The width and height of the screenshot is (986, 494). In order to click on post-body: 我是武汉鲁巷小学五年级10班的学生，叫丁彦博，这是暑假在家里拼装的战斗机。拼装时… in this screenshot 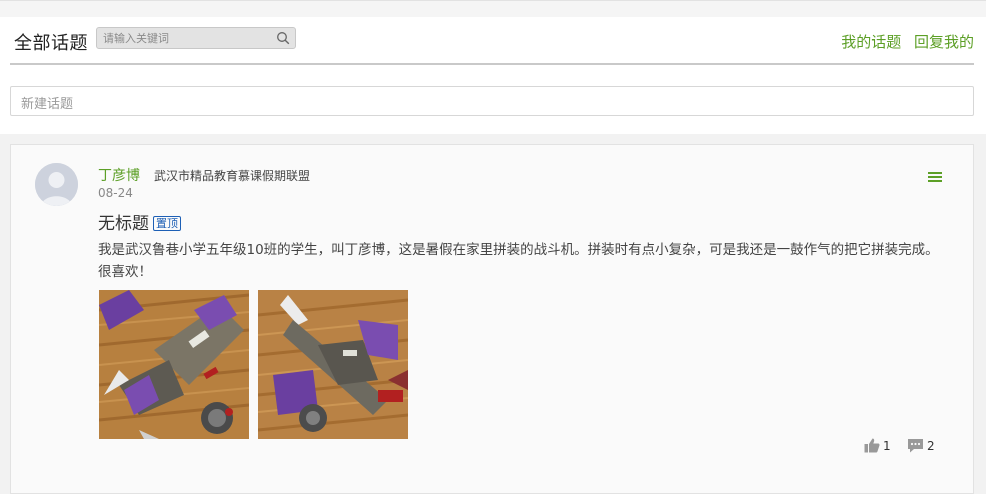, I will do `click(518, 261)`.